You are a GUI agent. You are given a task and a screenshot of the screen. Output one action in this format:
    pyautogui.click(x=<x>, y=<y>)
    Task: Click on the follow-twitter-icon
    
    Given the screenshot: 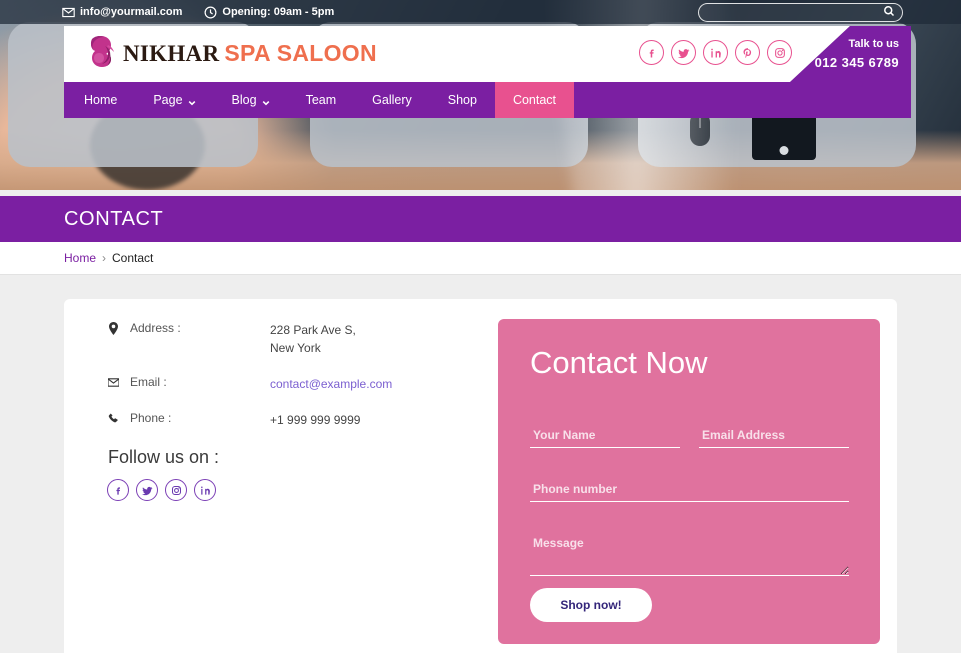 What is the action you would take?
    pyautogui.click(x=147, y=490)
    